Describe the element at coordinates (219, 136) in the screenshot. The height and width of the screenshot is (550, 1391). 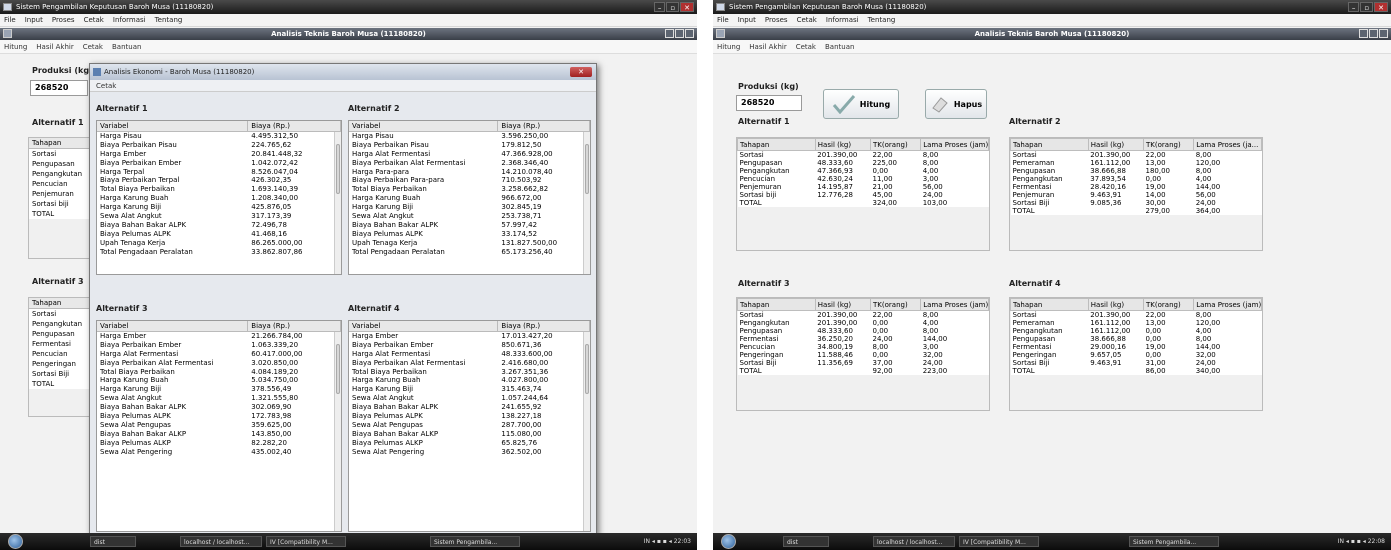
I see `table-row: Harga Pisau 4.495.312,50` at that location.